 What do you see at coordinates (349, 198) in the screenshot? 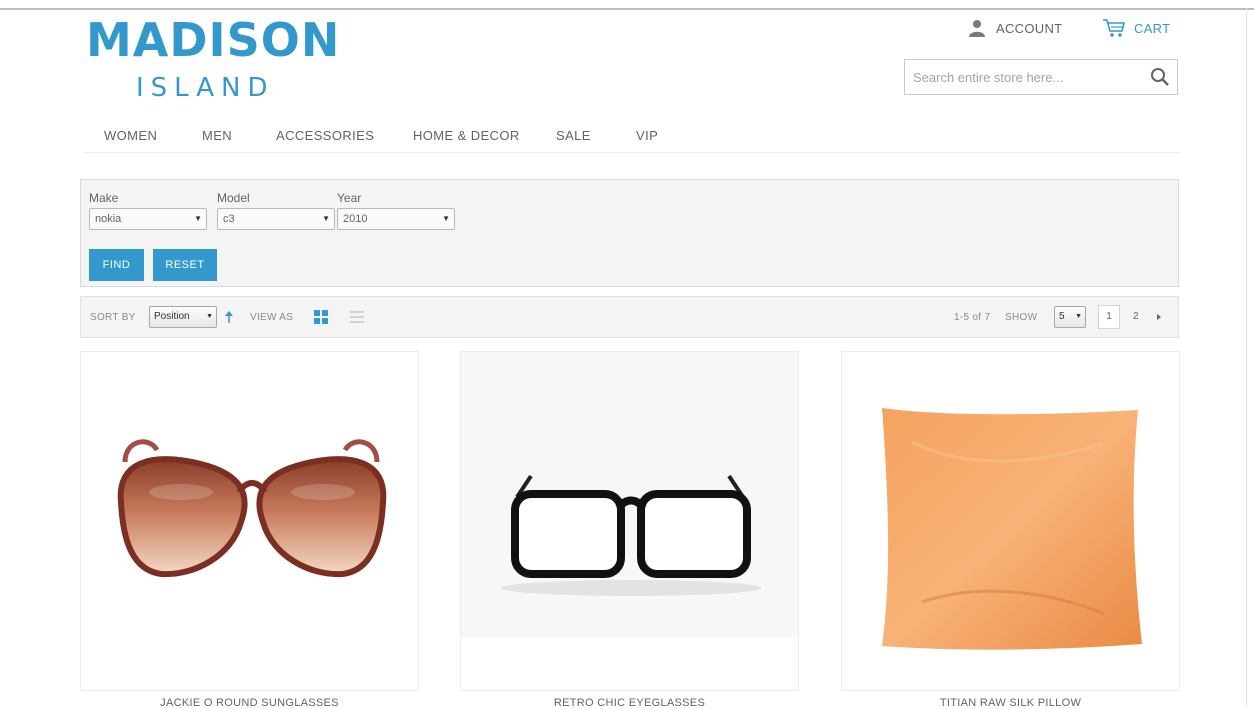
I see `year-label: Year` at bounding box center [349, 198].